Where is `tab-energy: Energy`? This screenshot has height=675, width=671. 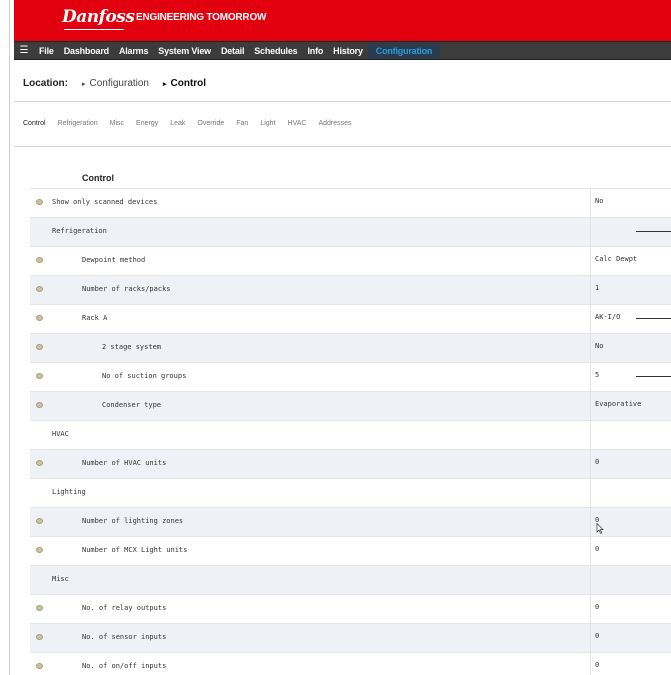 tab-energy: Energy is located at coordinates (147, 123).